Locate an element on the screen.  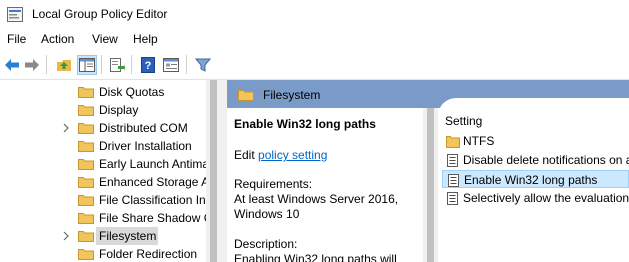
export-list-icon is located at coordinates (117, 65).